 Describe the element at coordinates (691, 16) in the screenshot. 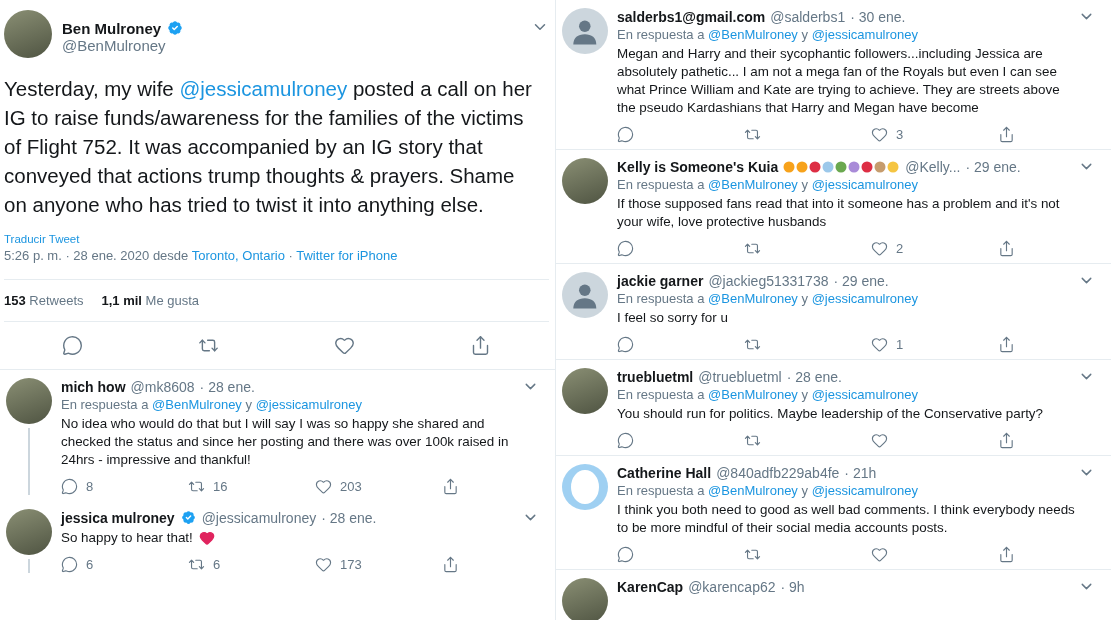

I see `user-name: salderbs1@gmail.com` at that location.